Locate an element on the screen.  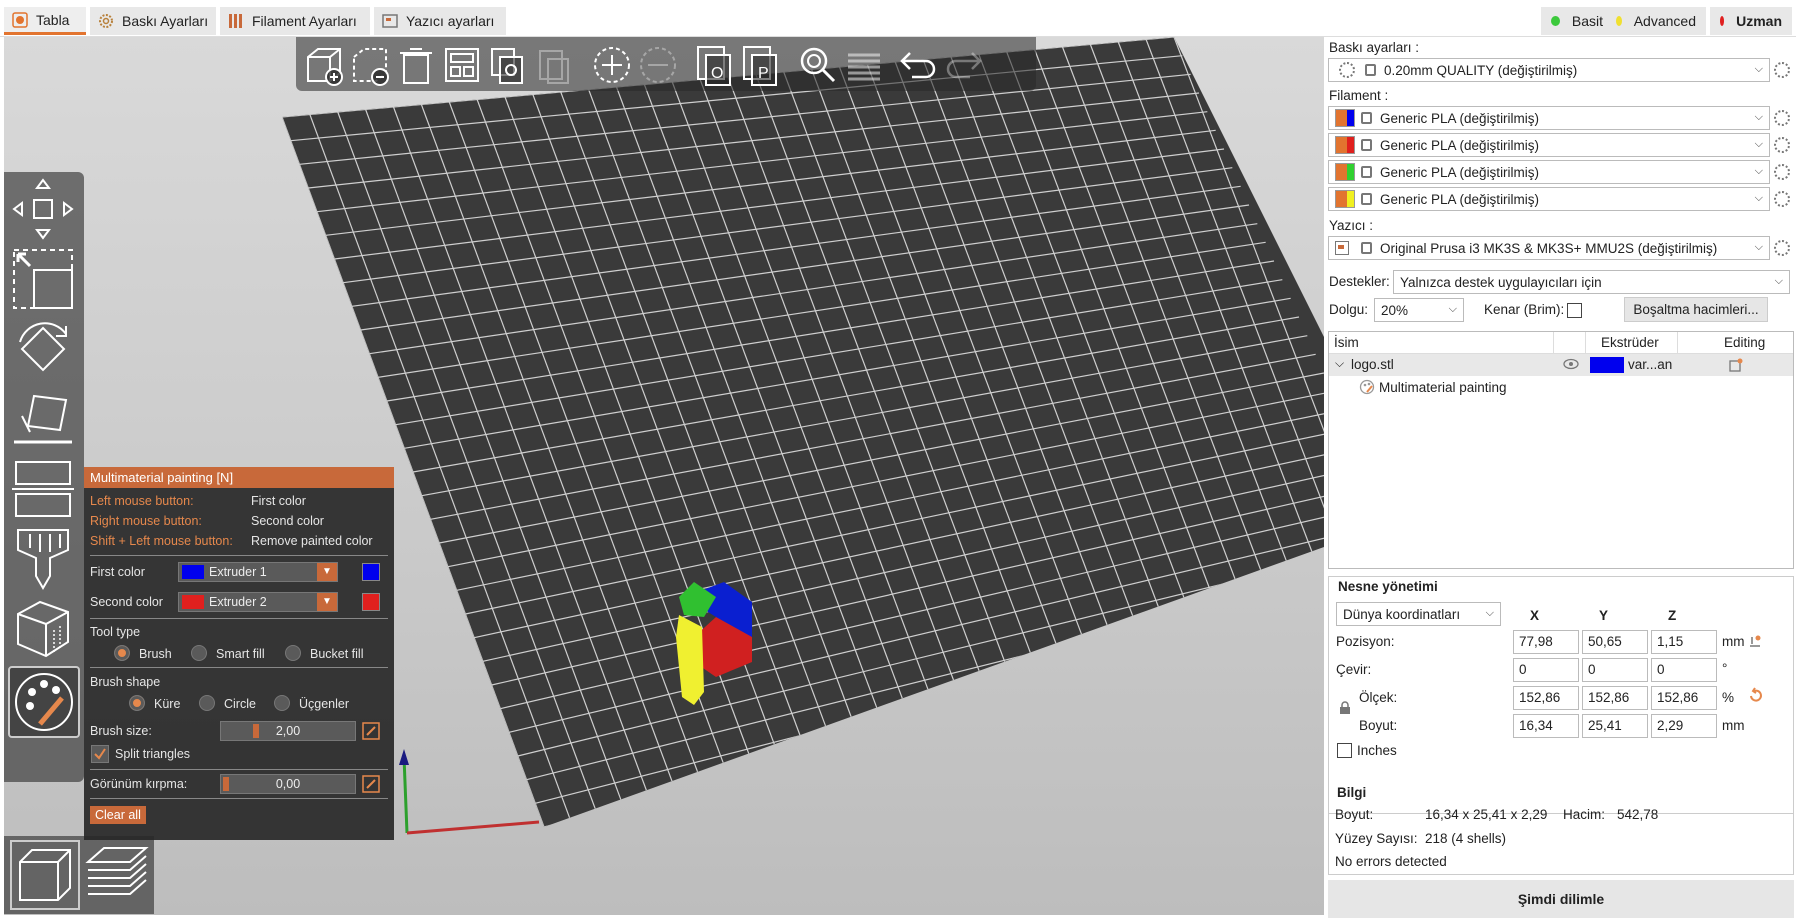
supports-select: Yalnızca destek uygulayıcıları için ⌵ is located at coordinates (1591, 282).